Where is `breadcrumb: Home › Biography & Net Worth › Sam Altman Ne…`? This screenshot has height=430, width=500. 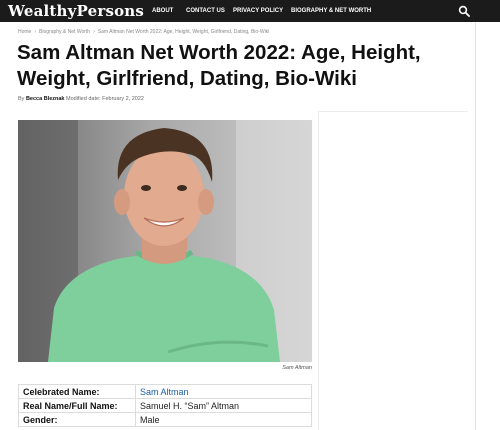 breadcrumb: Home › Biography & Net Worth › Sam Altman Ne… is located at coordinates (143, 32).